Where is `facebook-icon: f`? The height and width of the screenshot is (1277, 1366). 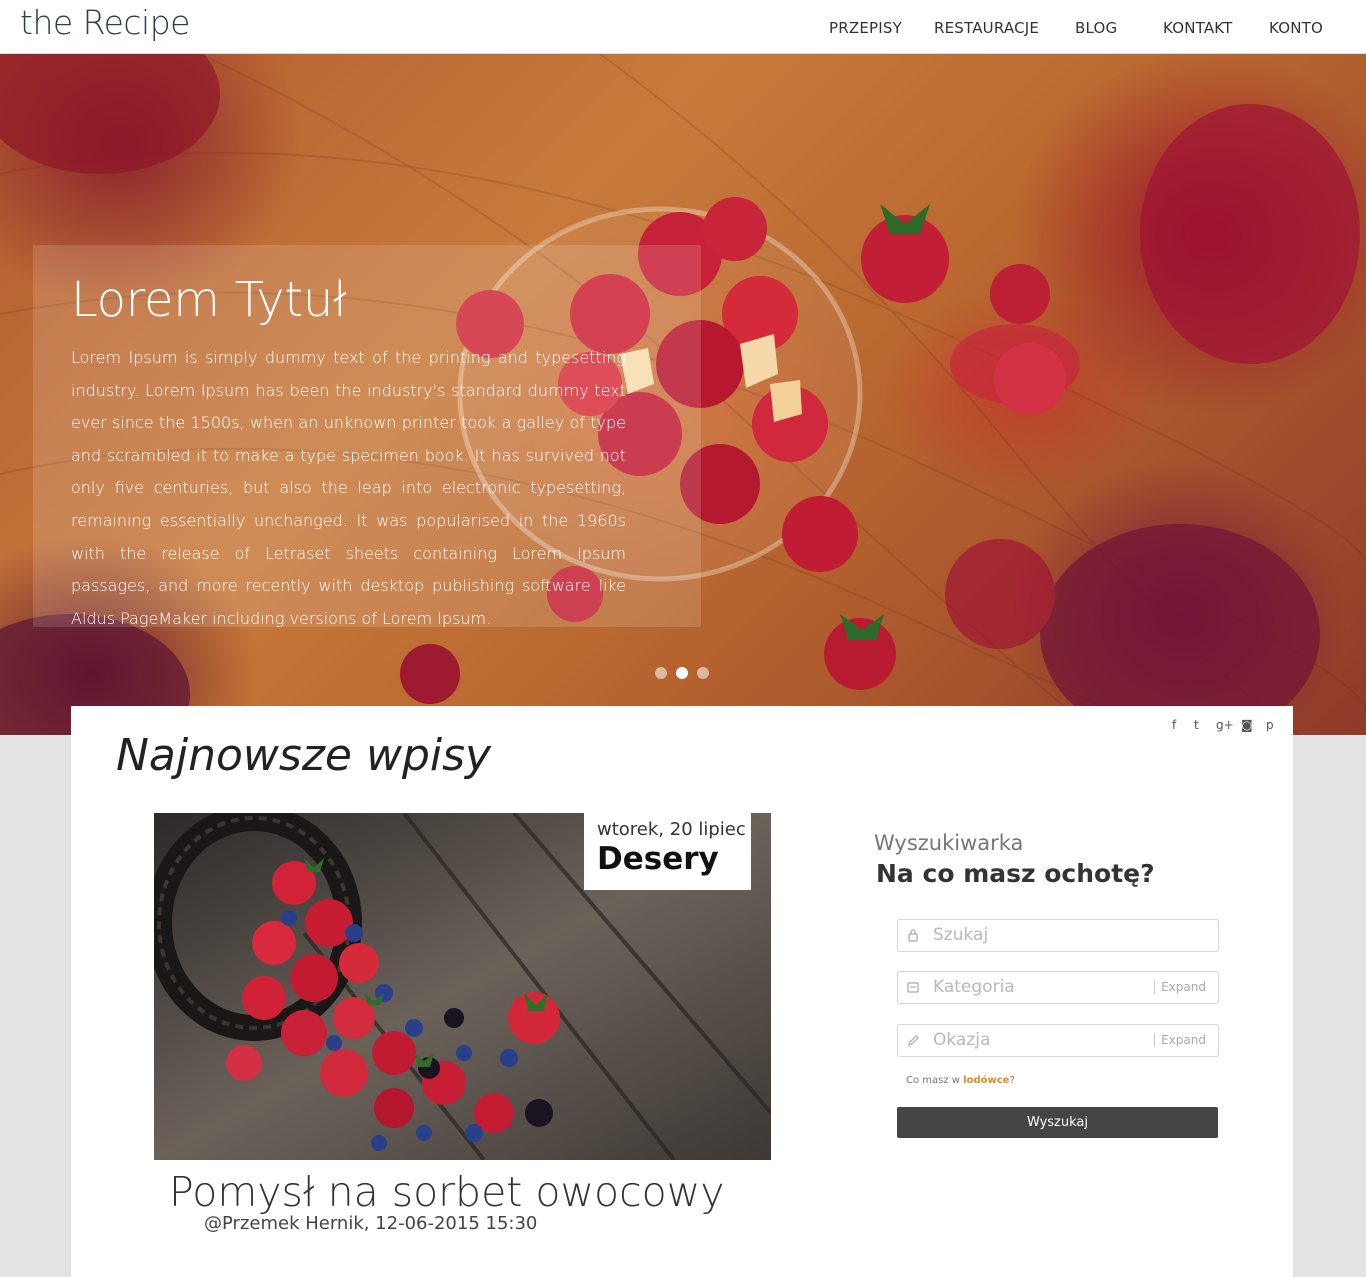 facebook-icon: f is located at coordinates (1174, 725).